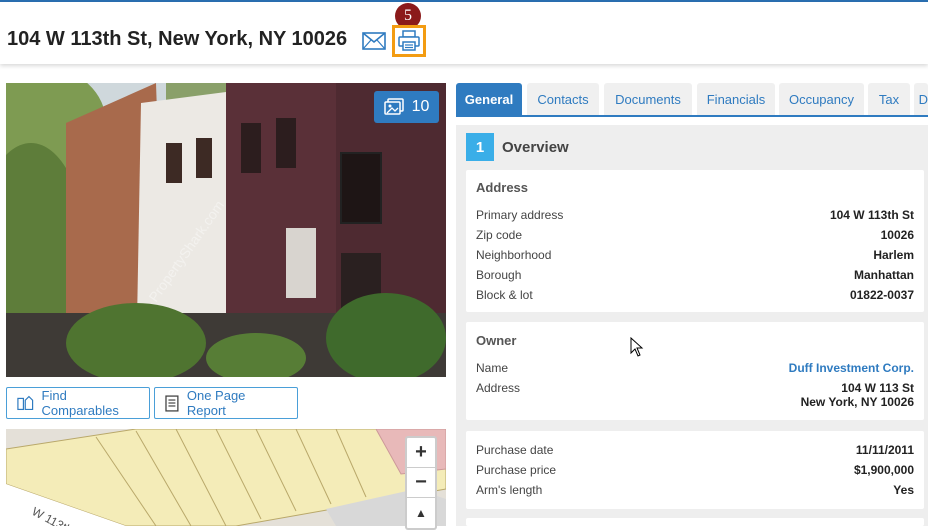 Image resolution: width=928 pixels, height=530 pixels. What do you see at coordinates (492, 368) in the screenshot?
I see `row-label: Name` at bounding box center [492, 368].